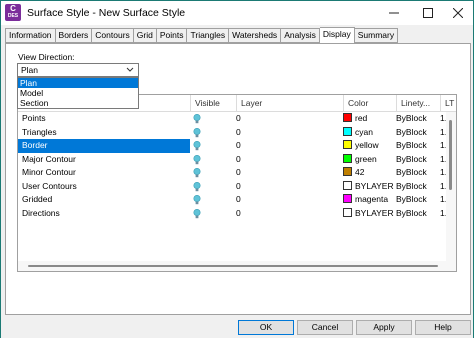 The width and height of the screenshot is (474, 338). I want to click on option-model: Model, so click(78, 93).